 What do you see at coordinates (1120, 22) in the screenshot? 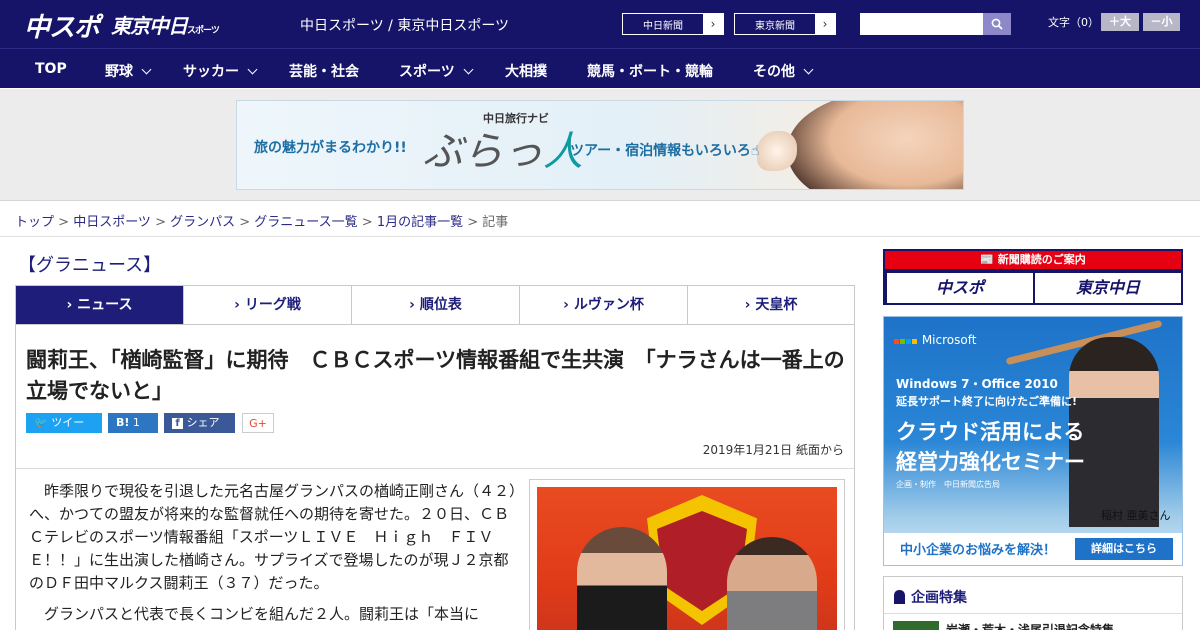
I see `font-larger-button: ＋大` at bounding box center [1120, 22].